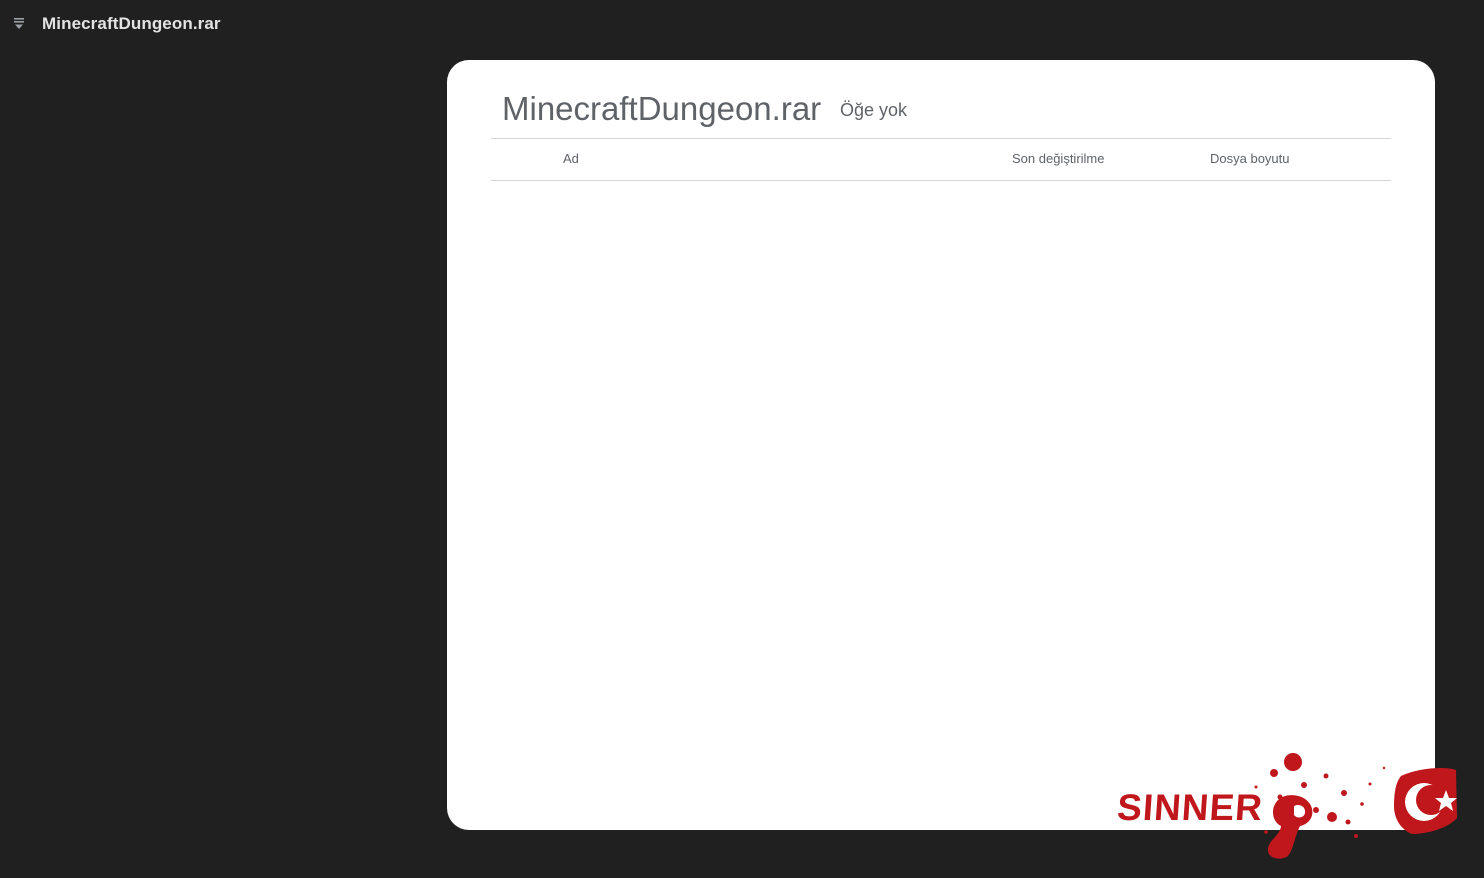  I want to click on sinner-watermark-logo: SINNER, so click(1289, 802).